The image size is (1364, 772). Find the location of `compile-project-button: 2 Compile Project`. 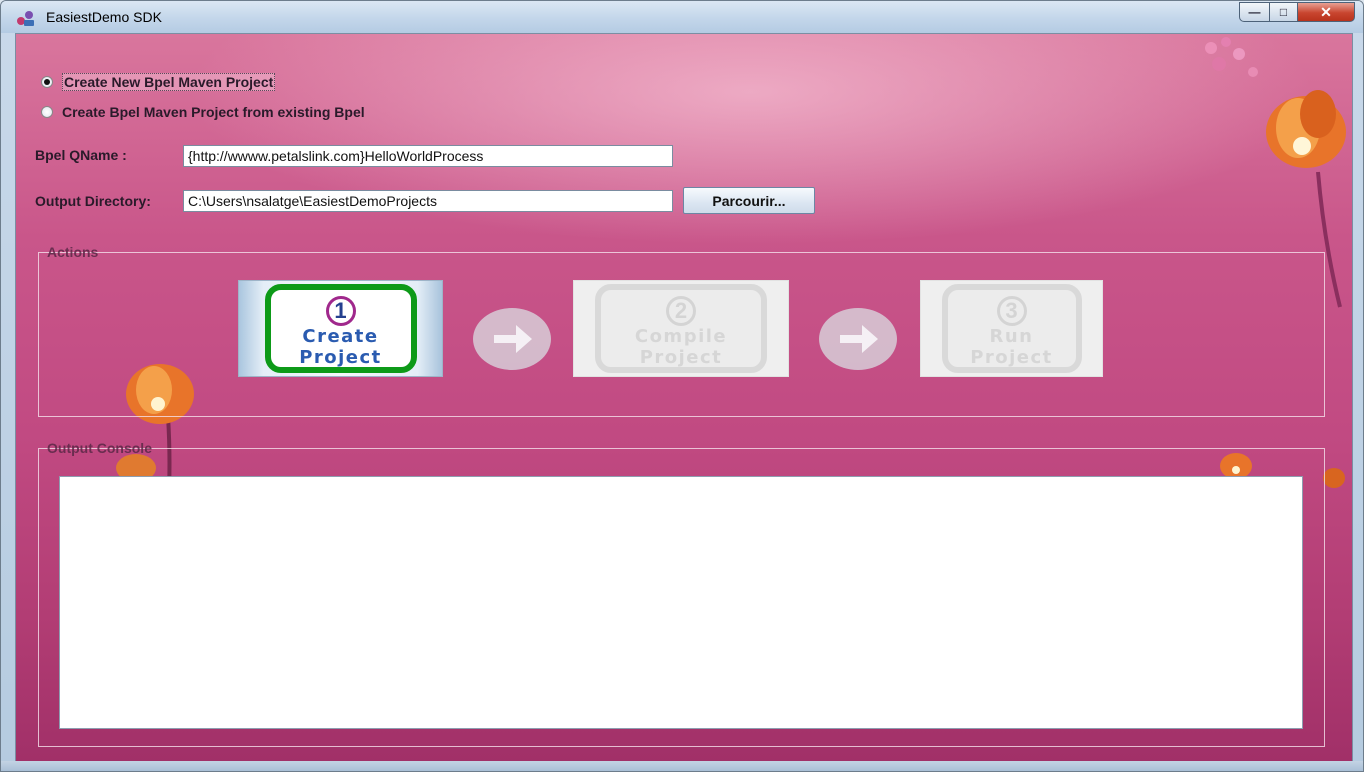

compile-project-button: 2 Compile Project is located at coordinates (681, 328).